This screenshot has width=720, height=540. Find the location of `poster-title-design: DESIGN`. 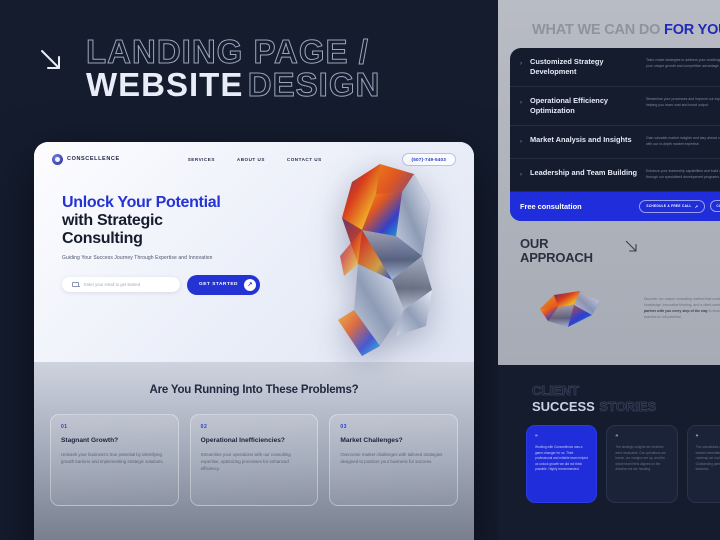

poster-title-design: DESIGN is located at coordinates (314, 85).